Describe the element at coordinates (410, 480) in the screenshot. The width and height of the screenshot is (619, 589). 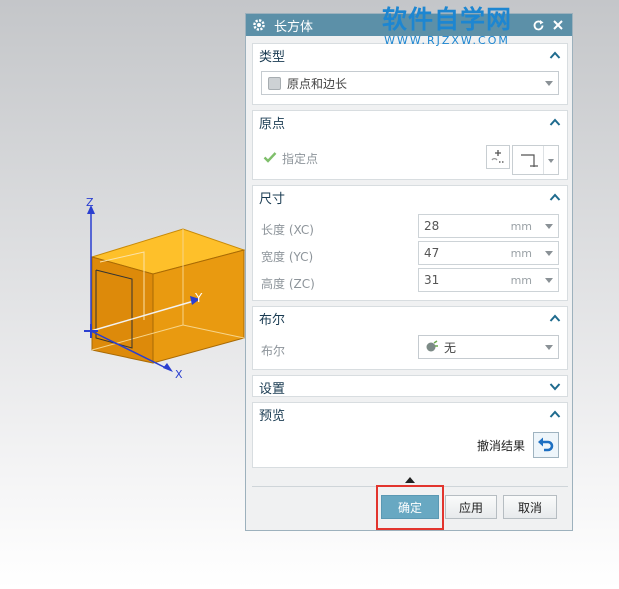
I see `collapse-arrow-icon` at that location.